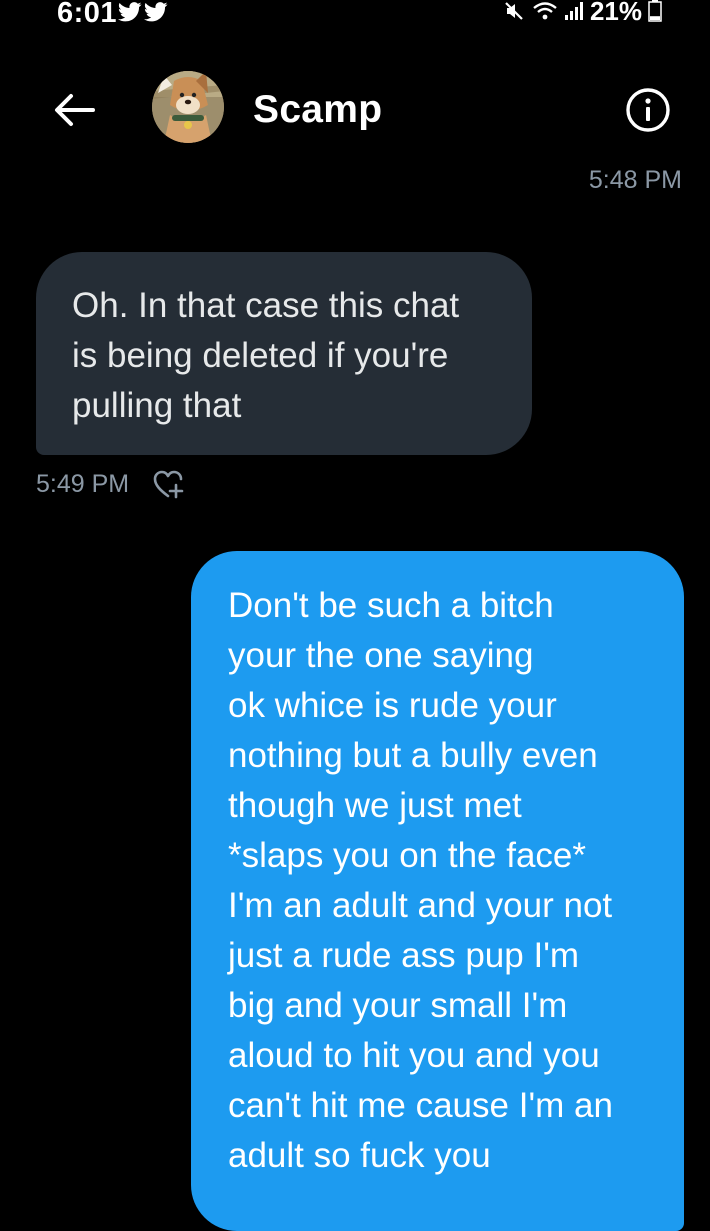  I want to click on heart-plus-icon, so click(168, 484).